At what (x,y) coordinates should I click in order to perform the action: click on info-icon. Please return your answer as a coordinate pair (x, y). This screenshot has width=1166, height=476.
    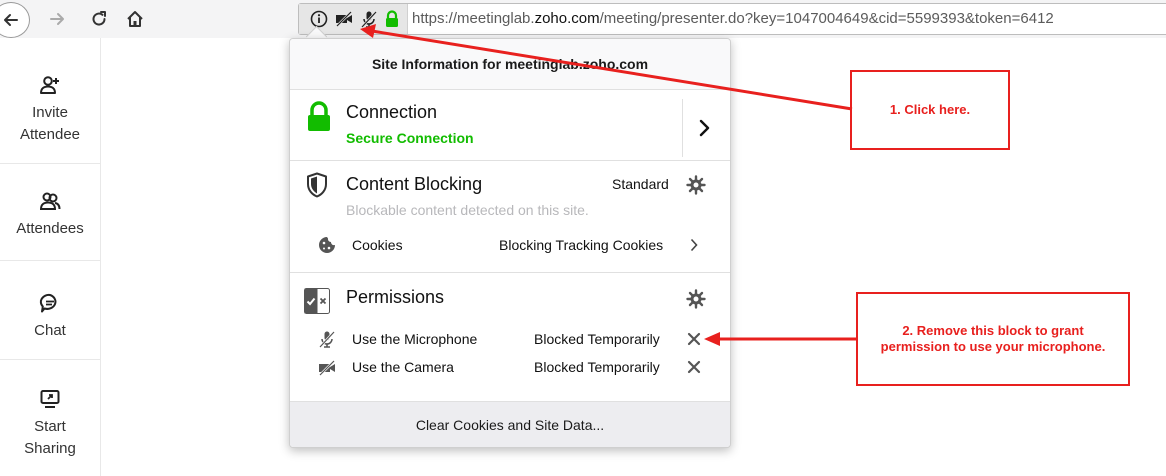
    Looking at the image, I should click on (319, 19).